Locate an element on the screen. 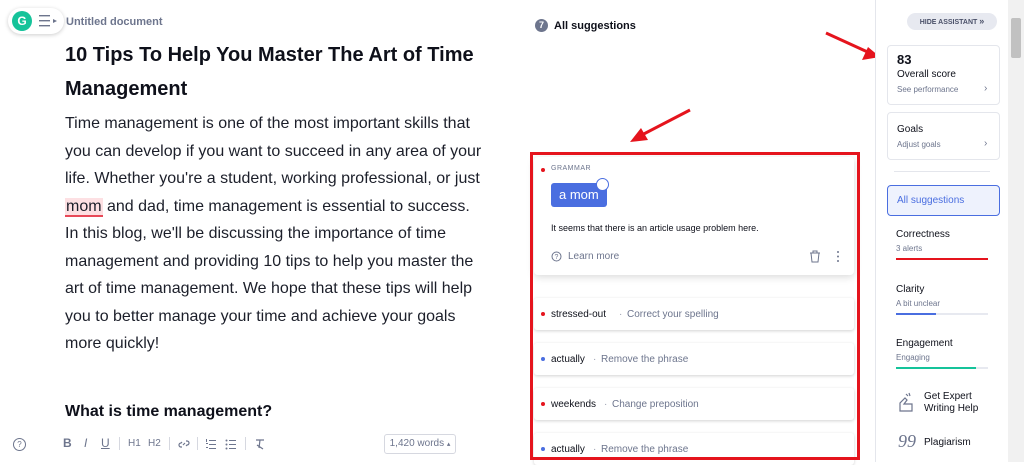  help-icon: ? is located at coordinates (19, 444).